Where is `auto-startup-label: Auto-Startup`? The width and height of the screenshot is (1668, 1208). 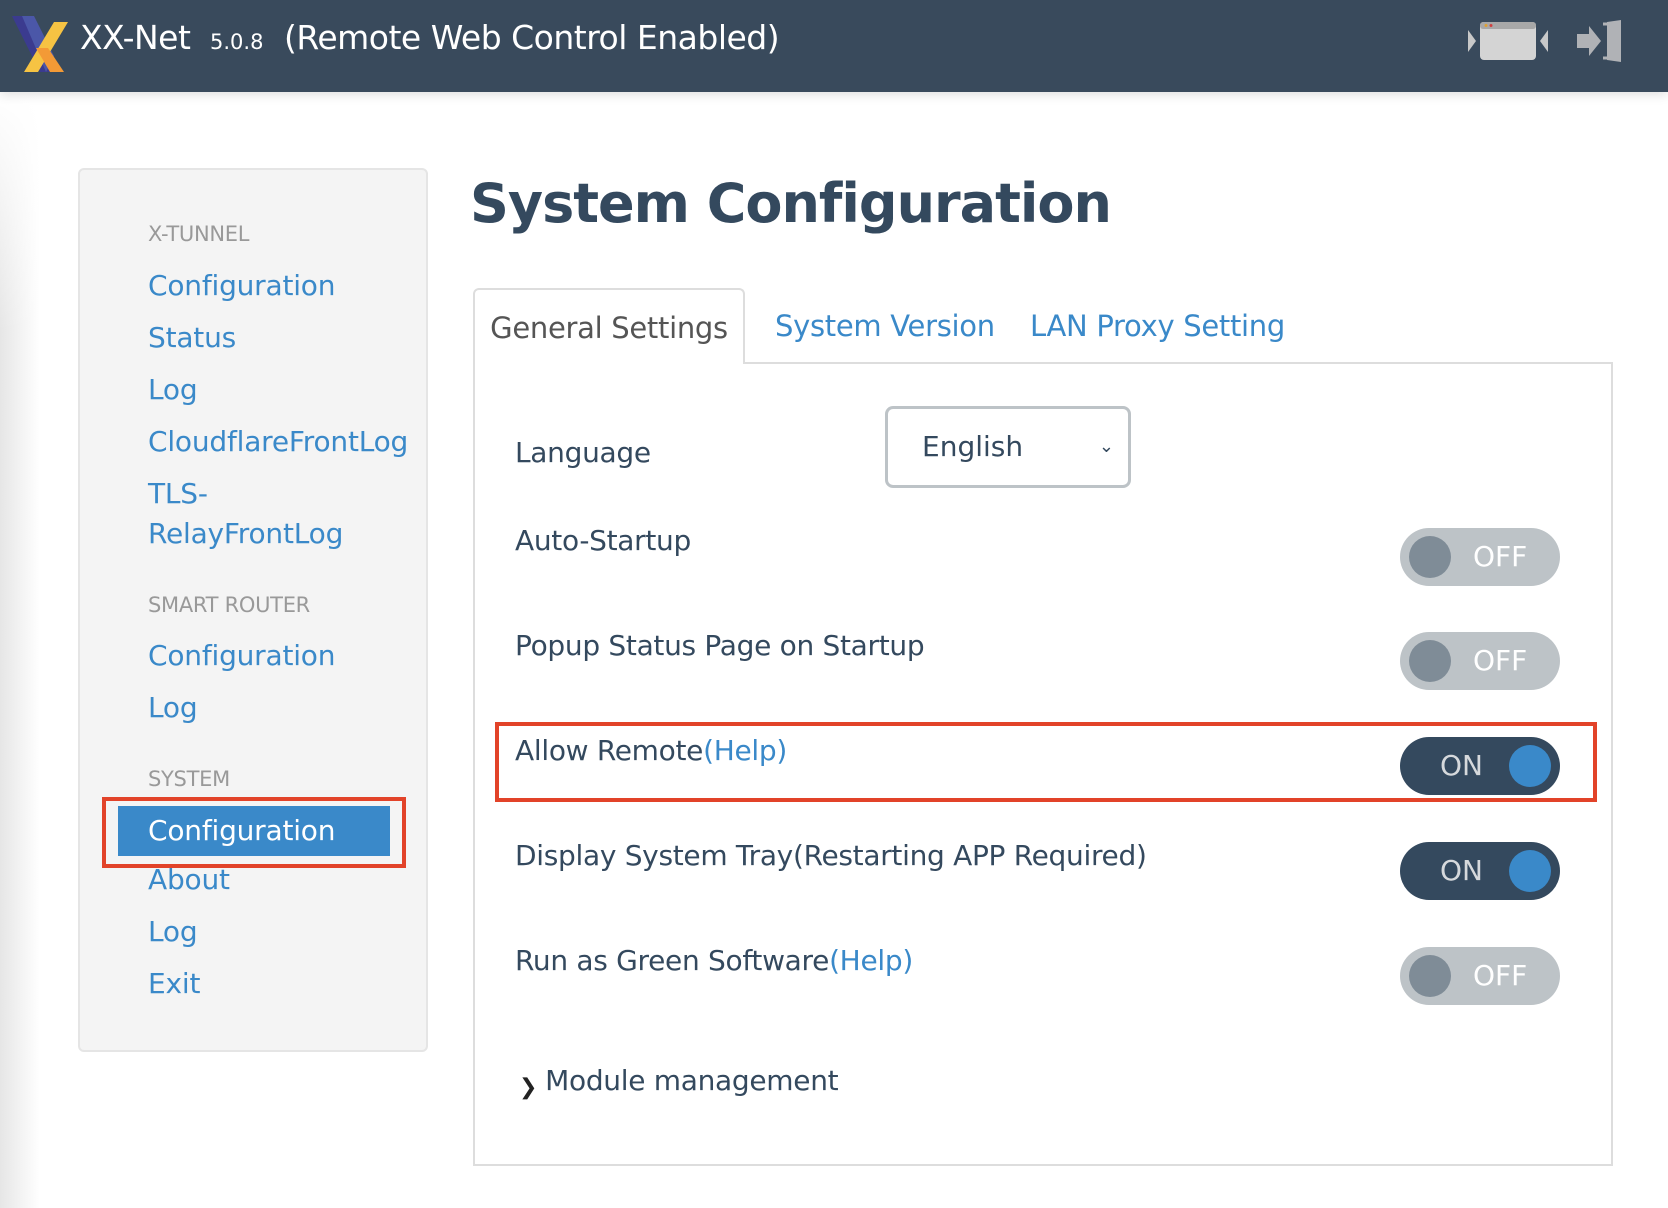 auto-startup-label: Auto-Startup is located at coordinates (603, 540).